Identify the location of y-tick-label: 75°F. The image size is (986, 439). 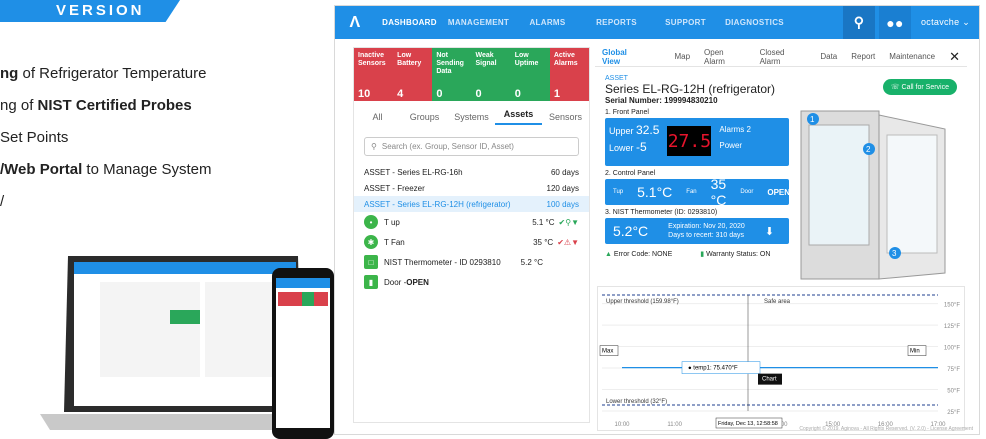
(953, 370).